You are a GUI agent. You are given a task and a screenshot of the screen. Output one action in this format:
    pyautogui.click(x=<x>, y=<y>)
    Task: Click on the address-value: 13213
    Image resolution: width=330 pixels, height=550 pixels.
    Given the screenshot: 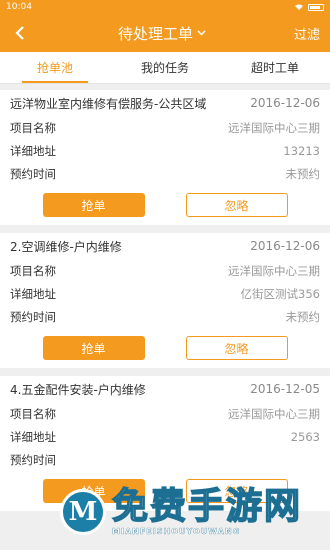 What is the action you would take?
    pyautogui.click(x=301, y=150)
    